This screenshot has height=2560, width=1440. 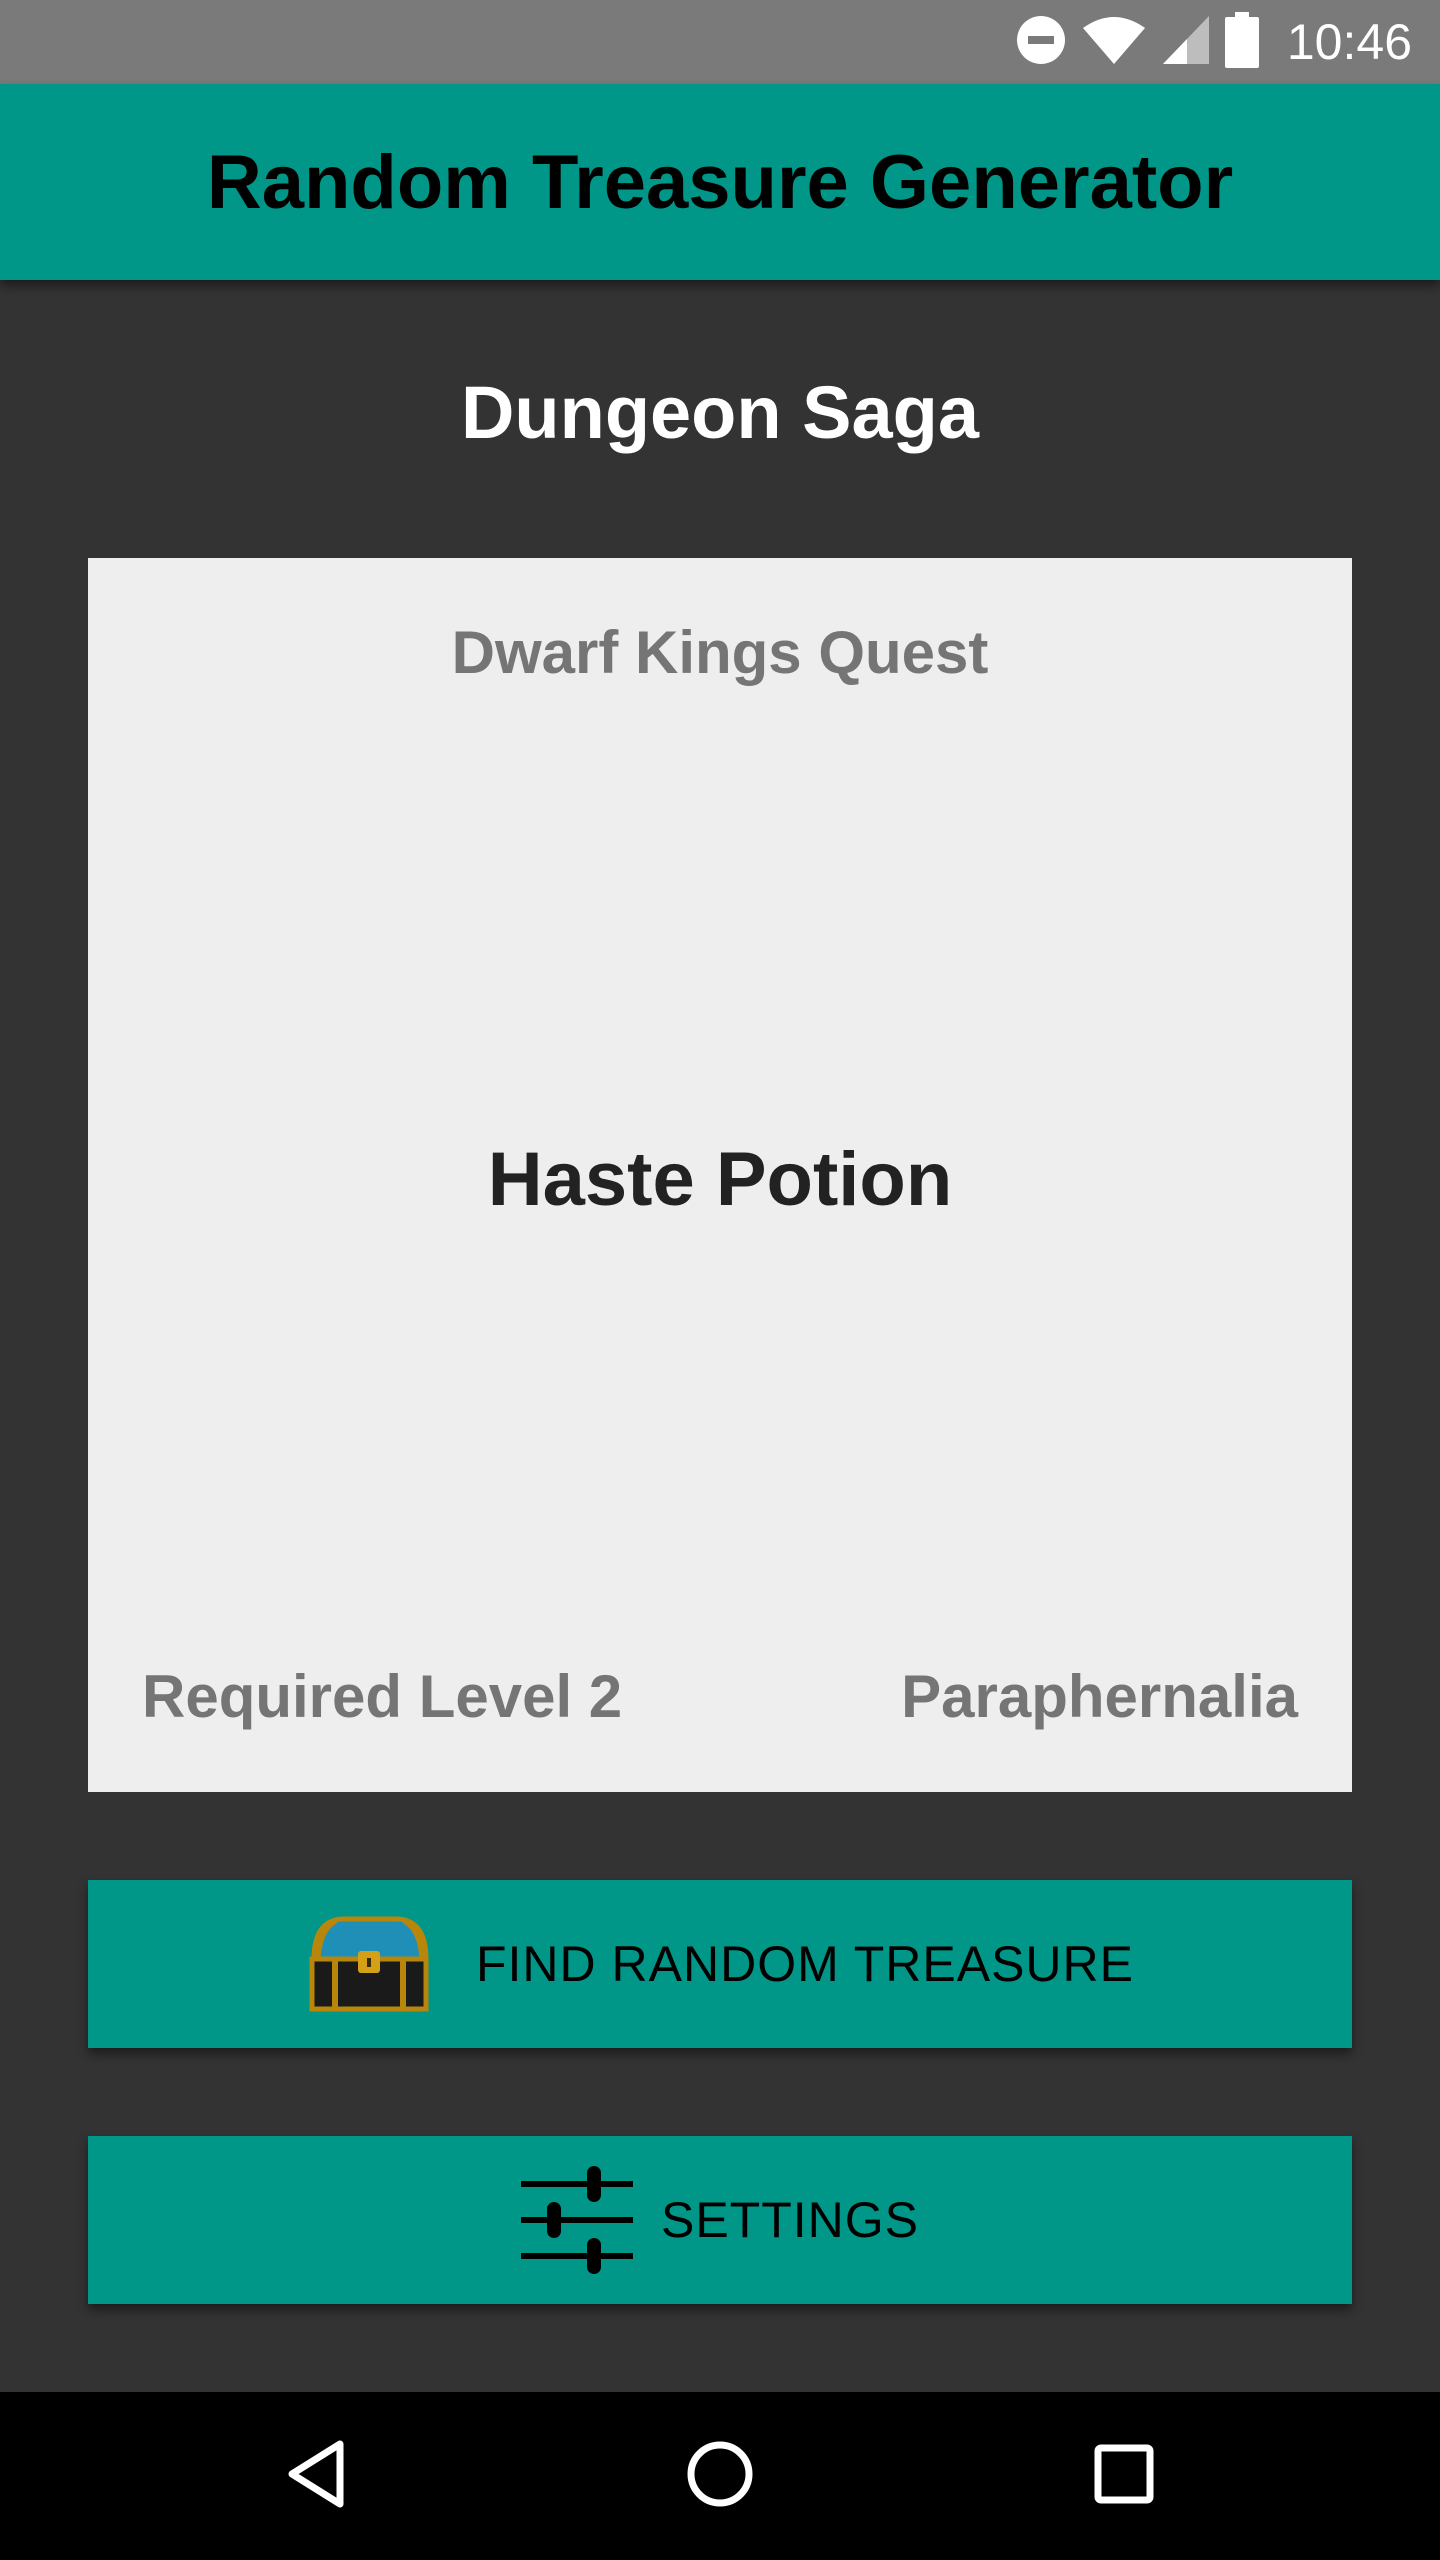 I want to click on required-level: Required Level 2, so click(x=382, y=1696).